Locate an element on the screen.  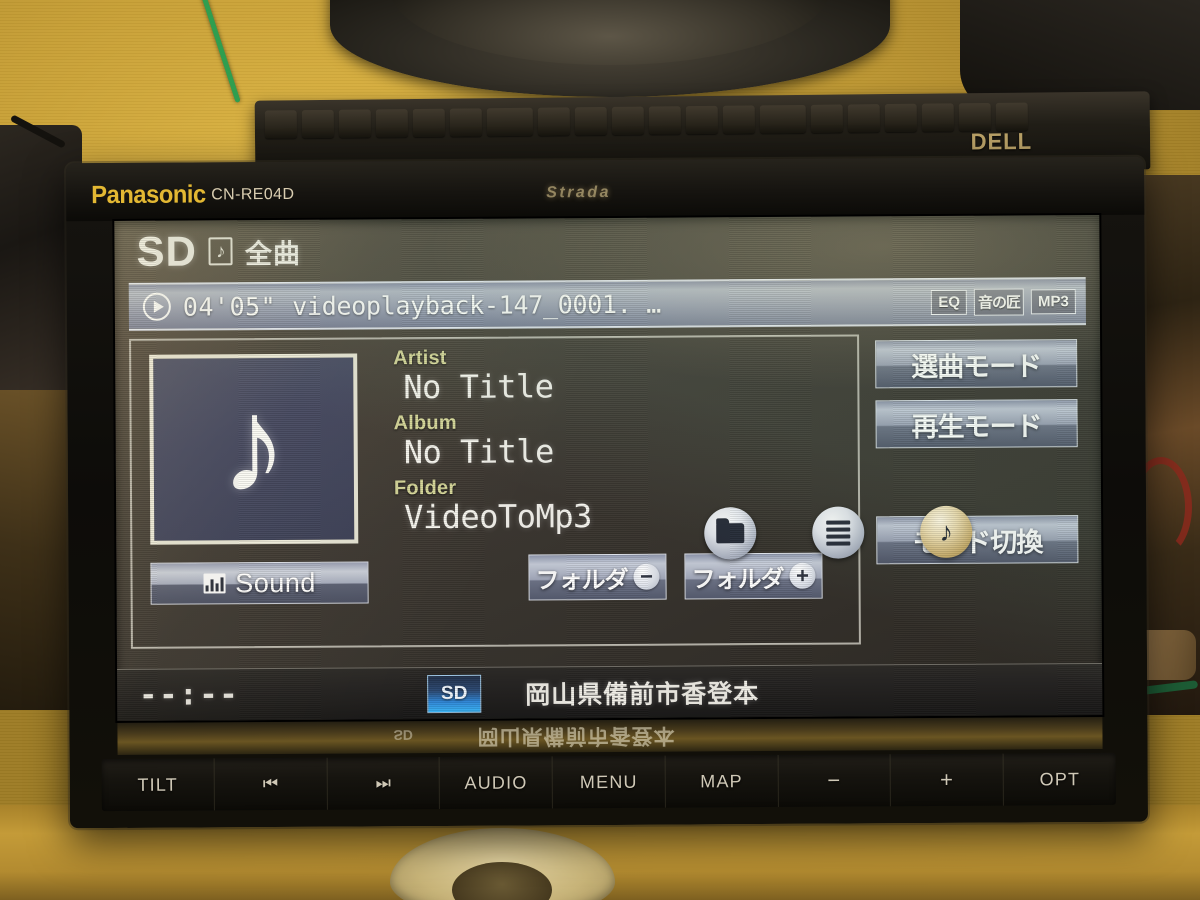
badge-eq: EQ is located at coordinates (949, 302).